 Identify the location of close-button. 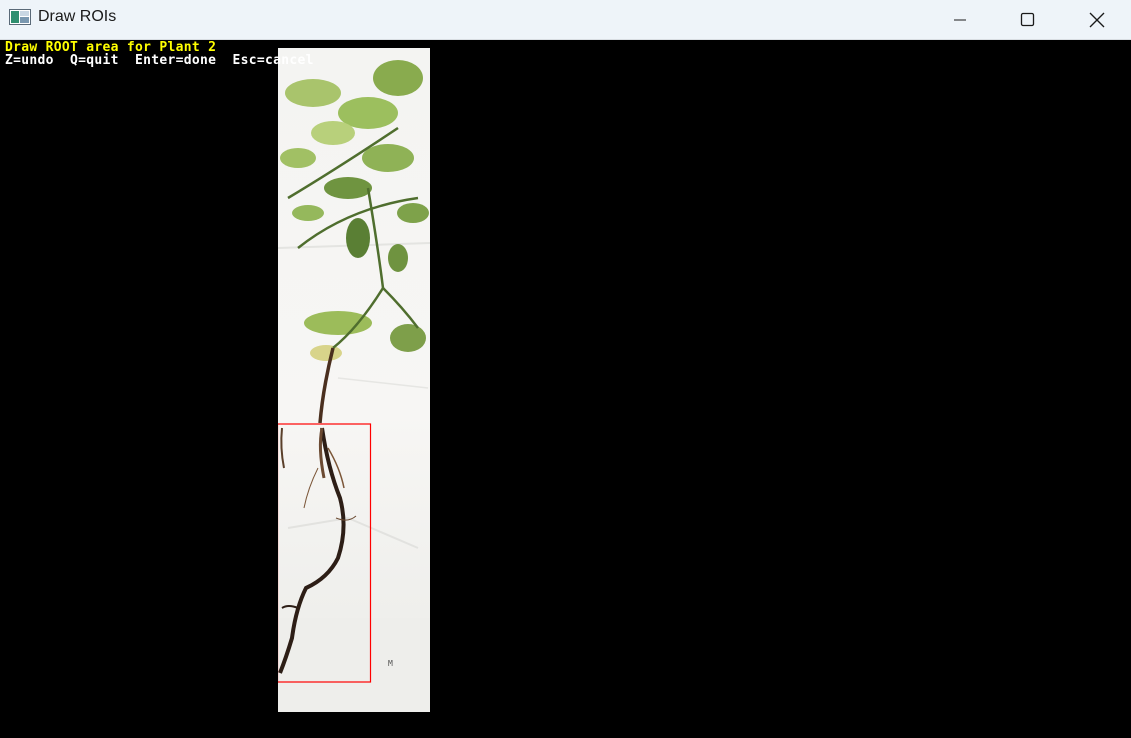
(1097, 19).